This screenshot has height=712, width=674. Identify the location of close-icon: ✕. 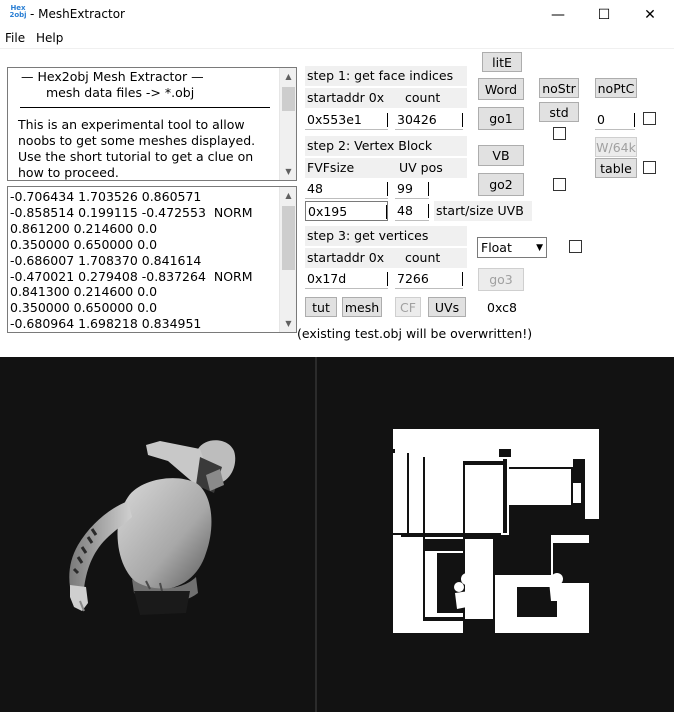
(650, 15).